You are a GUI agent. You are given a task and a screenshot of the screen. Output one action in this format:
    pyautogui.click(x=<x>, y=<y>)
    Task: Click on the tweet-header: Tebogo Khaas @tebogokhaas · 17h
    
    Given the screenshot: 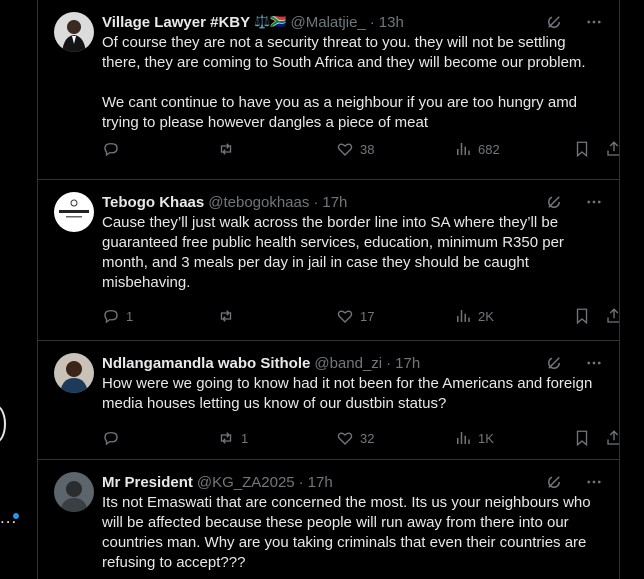 What is the action you would take?
    pyautogui.click(x=225, y=202)
    